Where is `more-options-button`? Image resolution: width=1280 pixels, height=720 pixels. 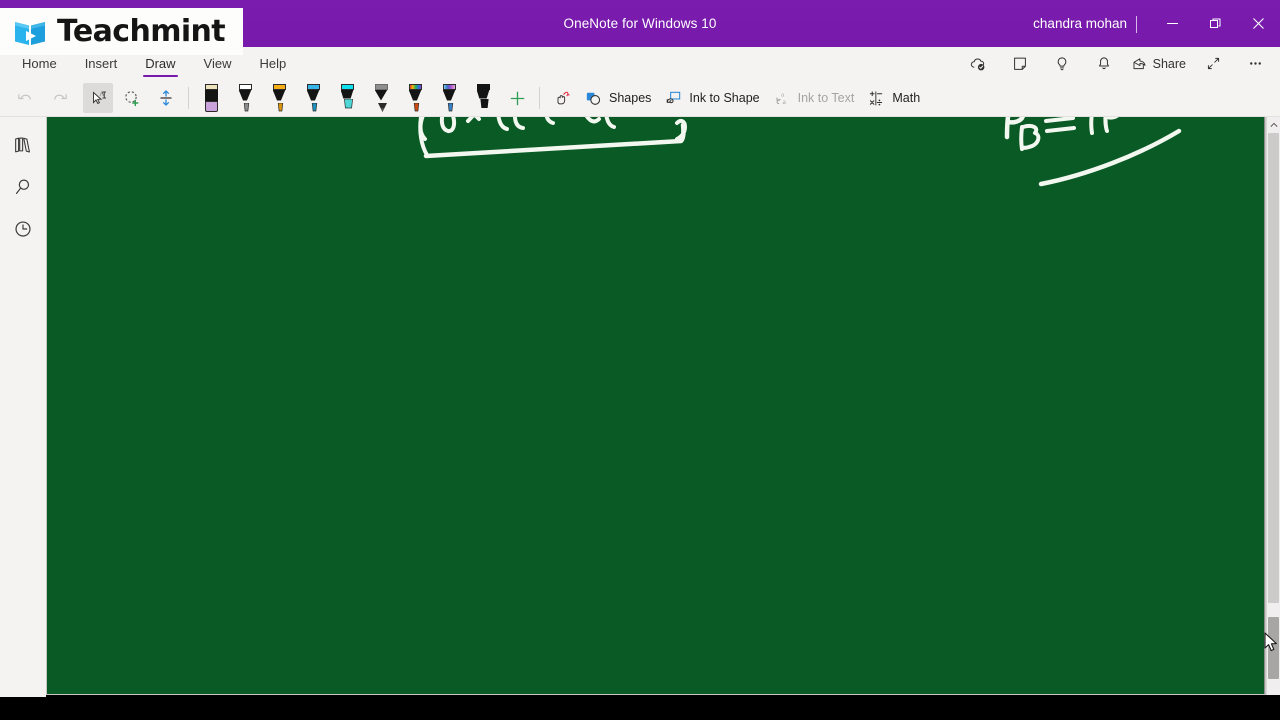
more-options-button is located at coordinates (1255, 64).